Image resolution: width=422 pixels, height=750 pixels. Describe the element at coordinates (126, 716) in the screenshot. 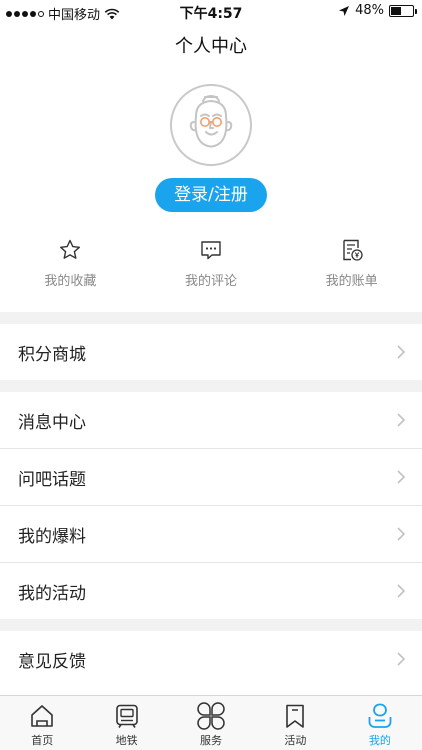

I see `metro-icon` at that location.